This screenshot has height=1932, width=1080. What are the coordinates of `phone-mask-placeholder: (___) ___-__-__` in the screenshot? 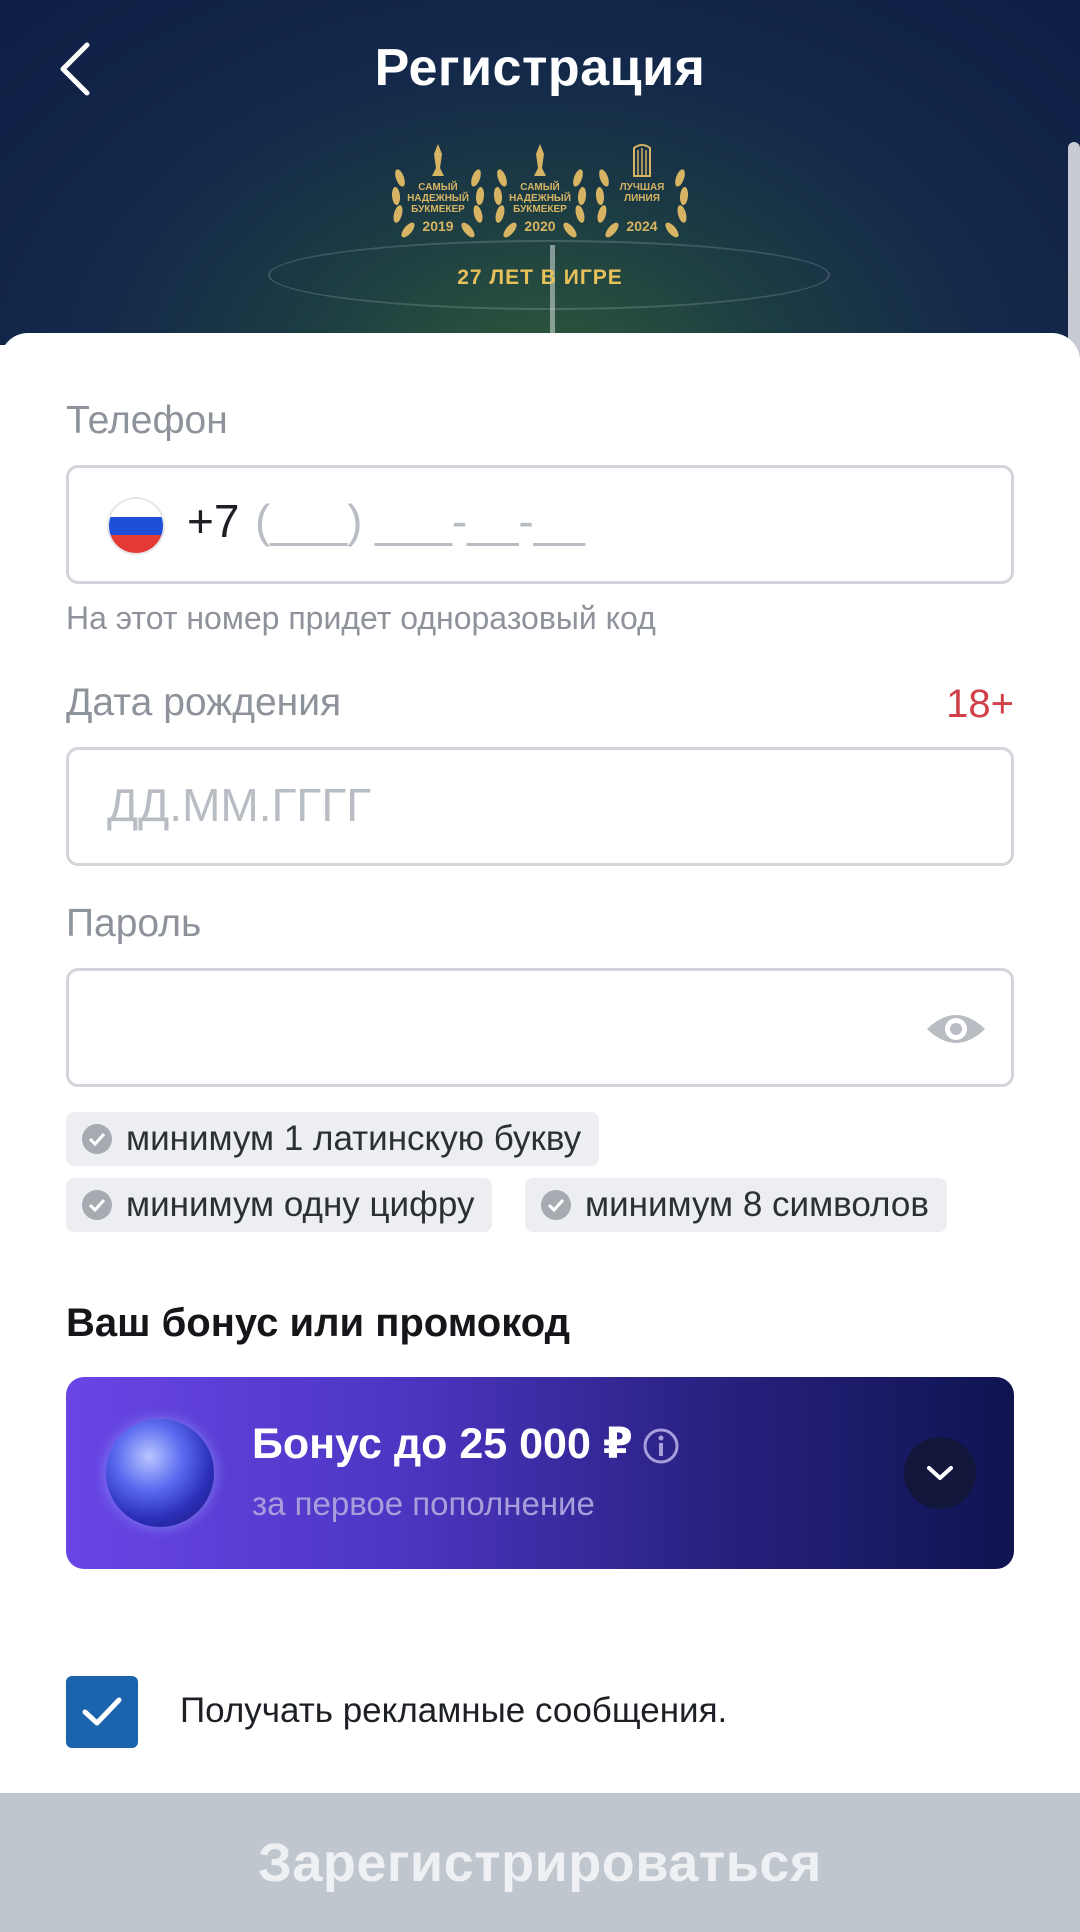 It's located at (420, 521).